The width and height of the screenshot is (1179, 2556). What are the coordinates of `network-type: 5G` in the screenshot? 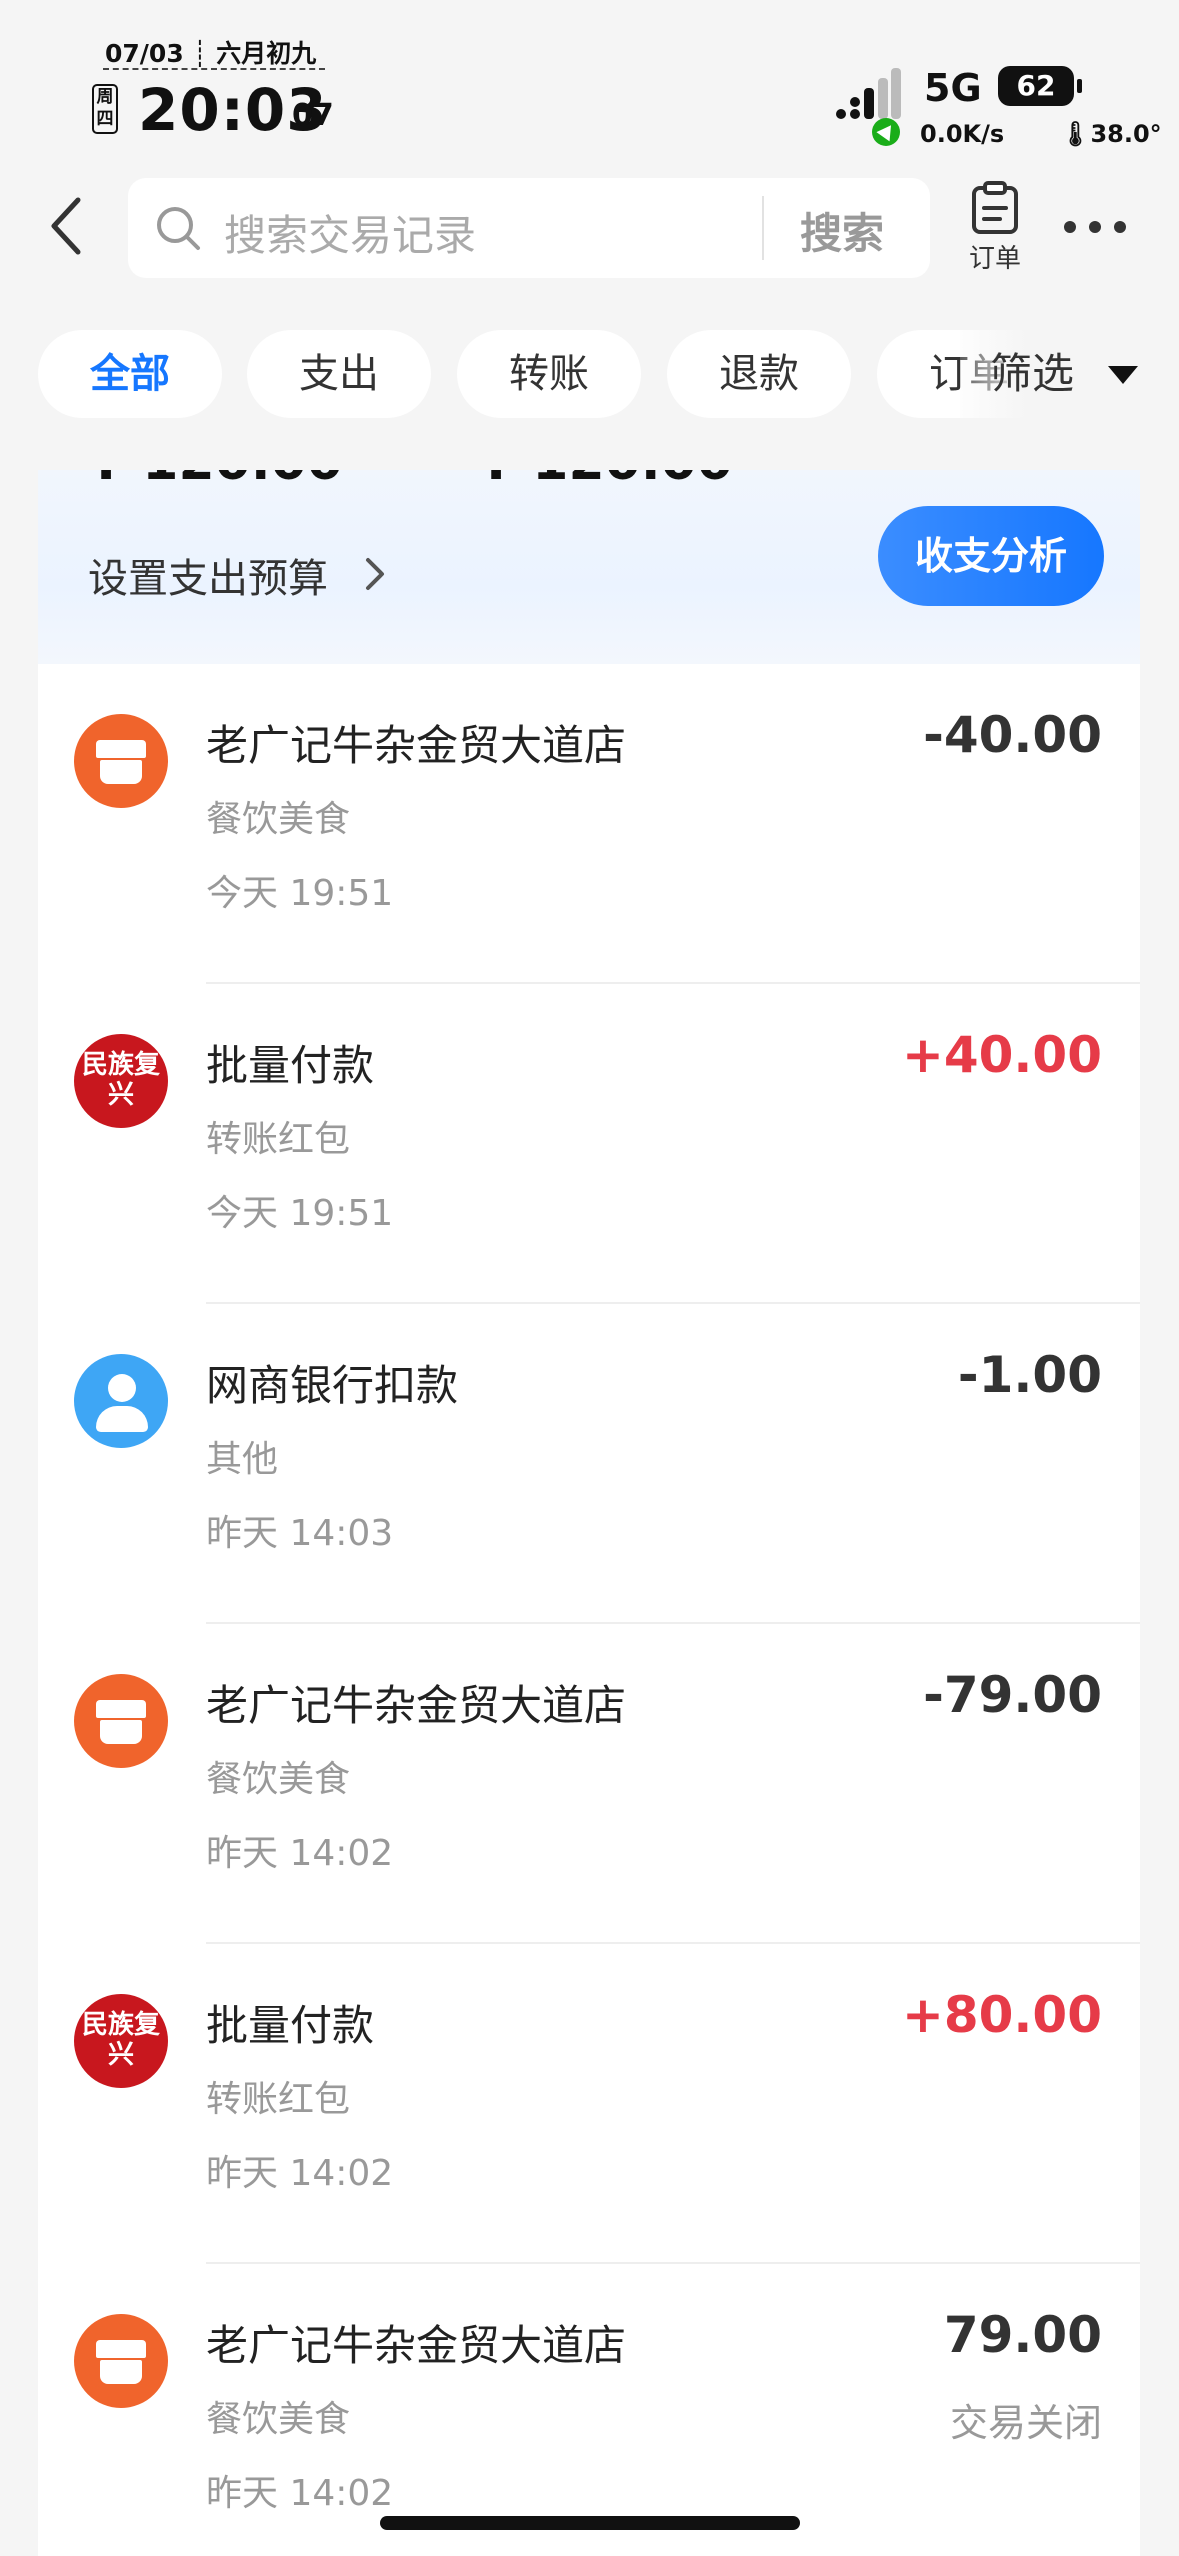 It's located at (953, 88).